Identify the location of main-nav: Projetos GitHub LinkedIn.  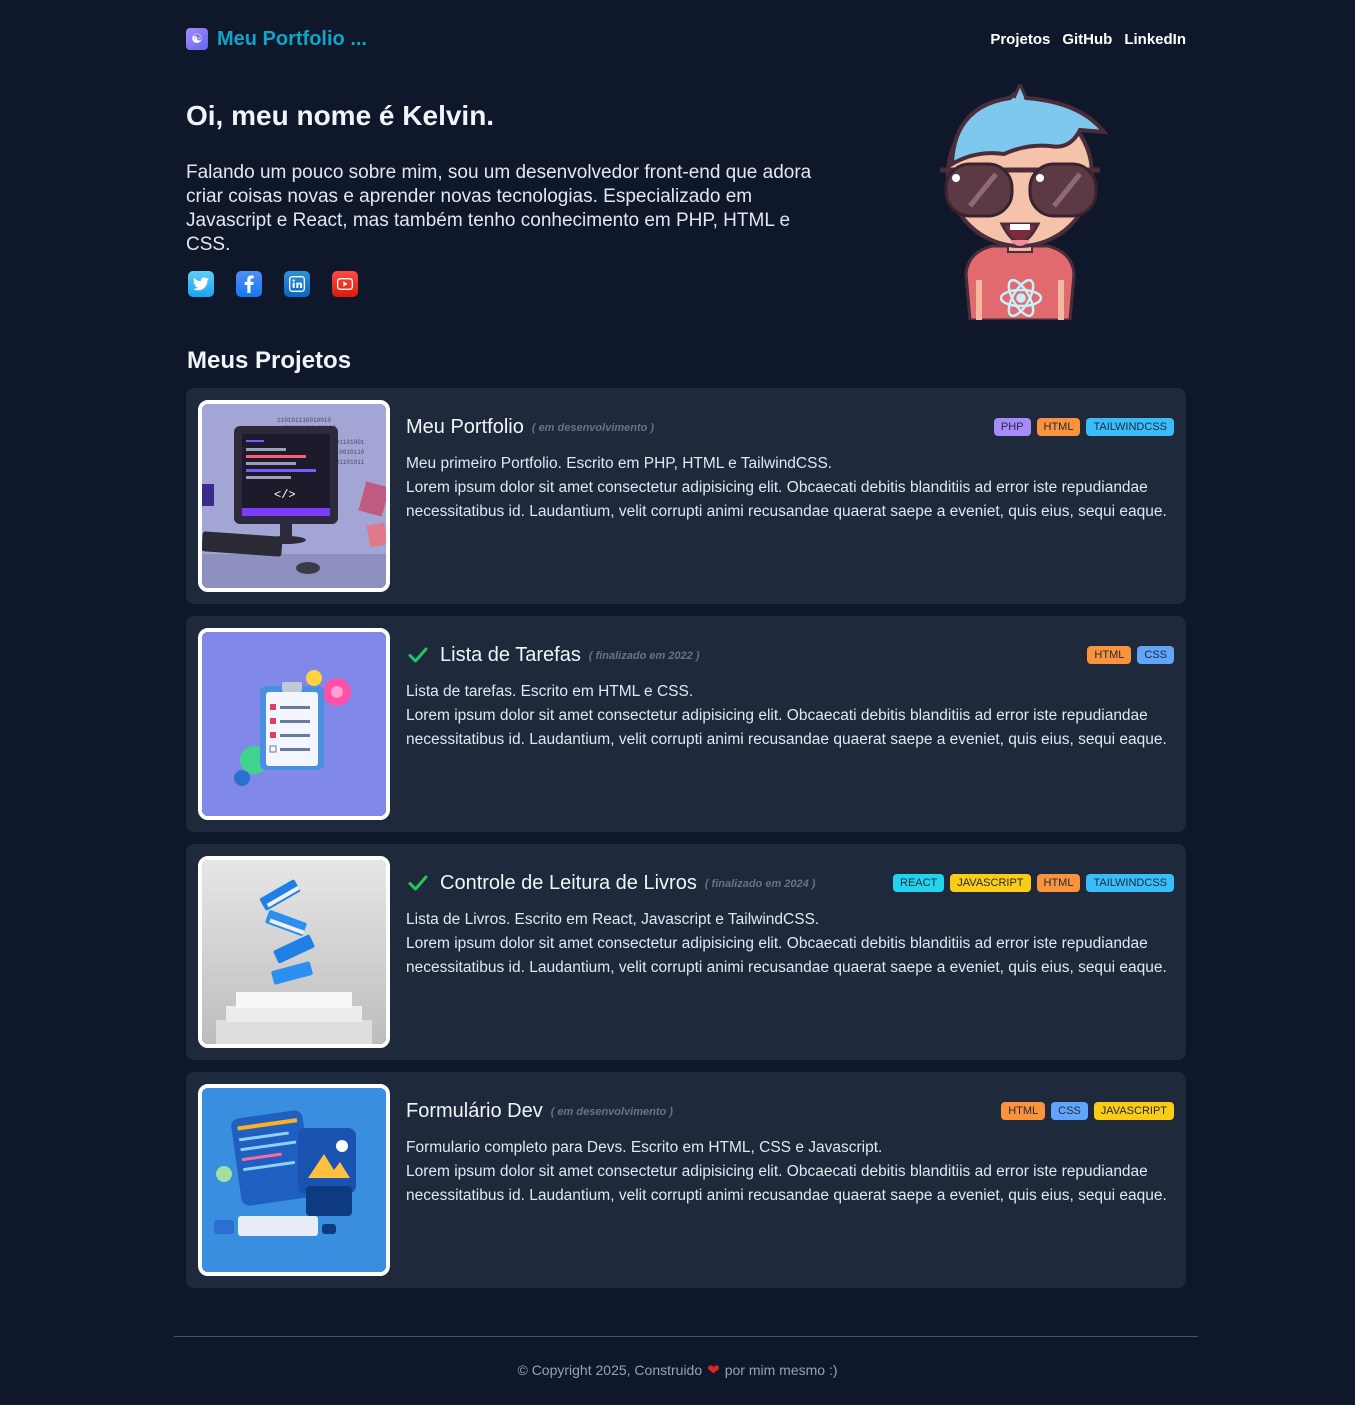
(1088, 39).